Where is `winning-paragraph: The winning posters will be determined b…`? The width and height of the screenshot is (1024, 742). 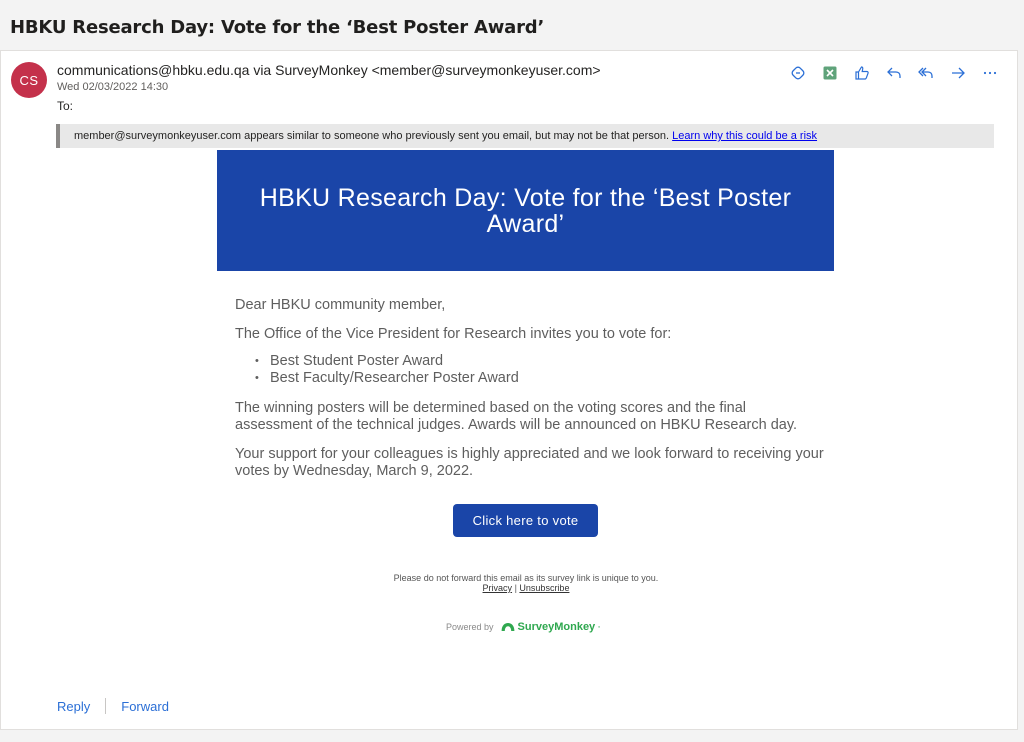
winning-paragraph: The winning posters will be determined b… is located at coordinates (516, 416).